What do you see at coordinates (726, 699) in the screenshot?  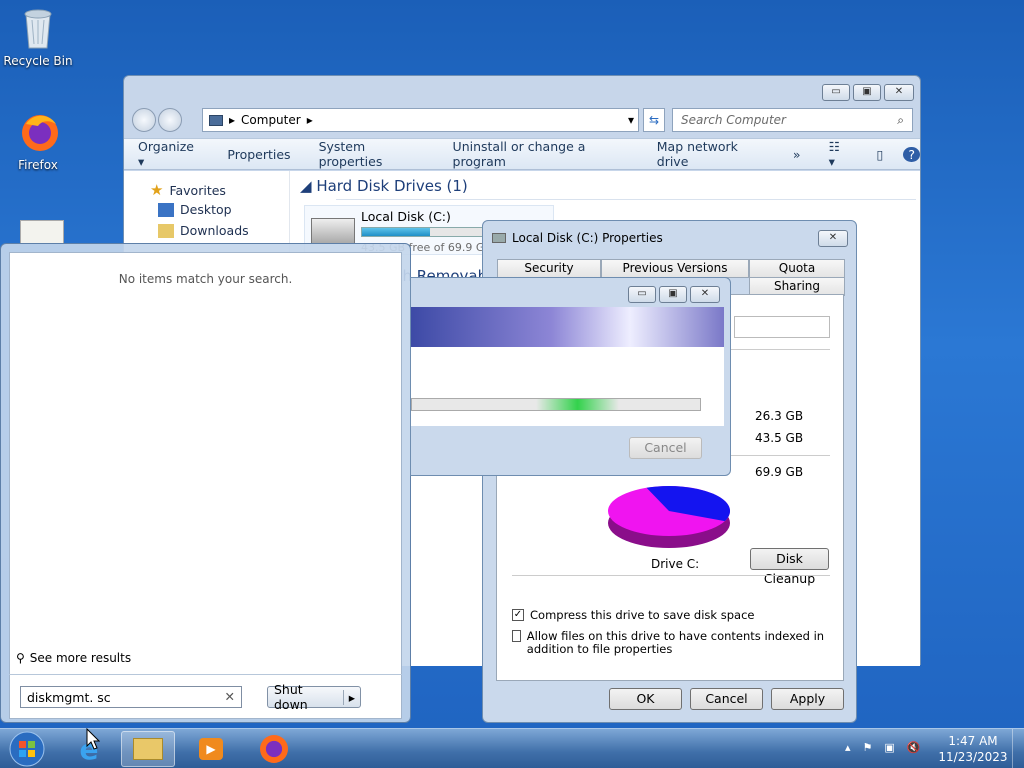 I see `cancel-button: Cancel` at bounding box center [726, 699].